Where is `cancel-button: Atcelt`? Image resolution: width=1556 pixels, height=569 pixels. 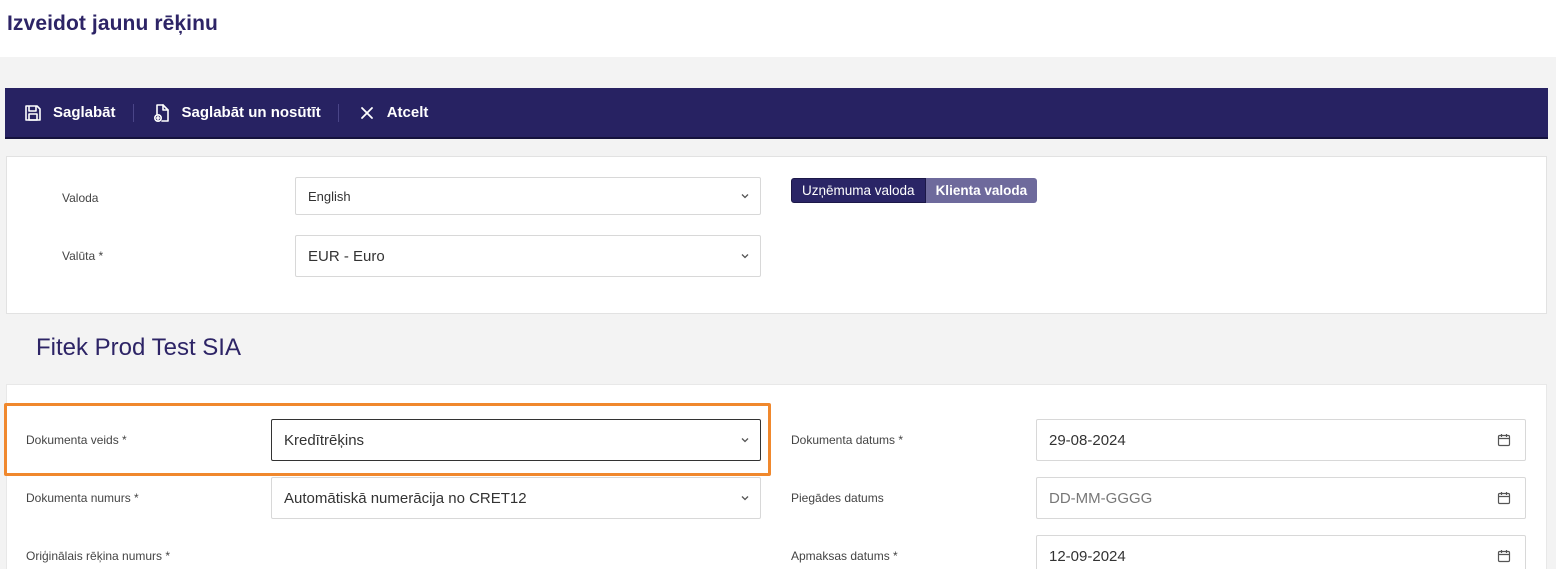
cancel-button: Atcelt is located at coordinates (392, 112).